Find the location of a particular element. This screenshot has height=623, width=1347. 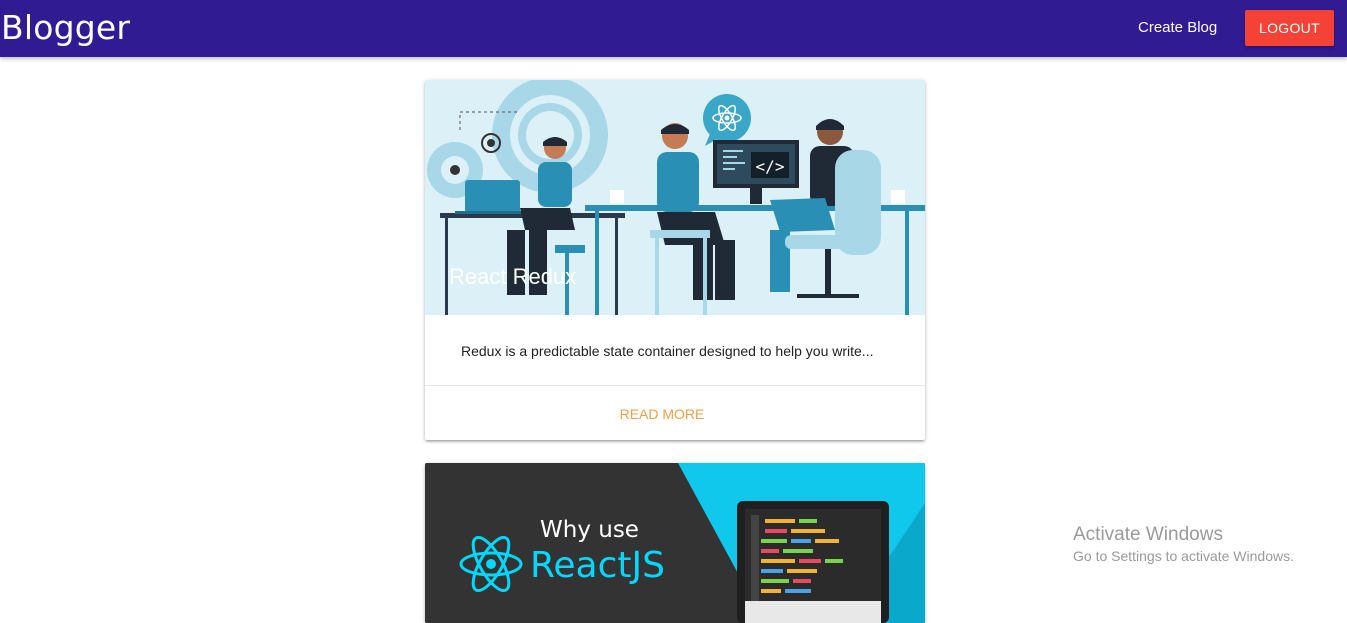

laptop-icon is located at coordinates (813, 562).